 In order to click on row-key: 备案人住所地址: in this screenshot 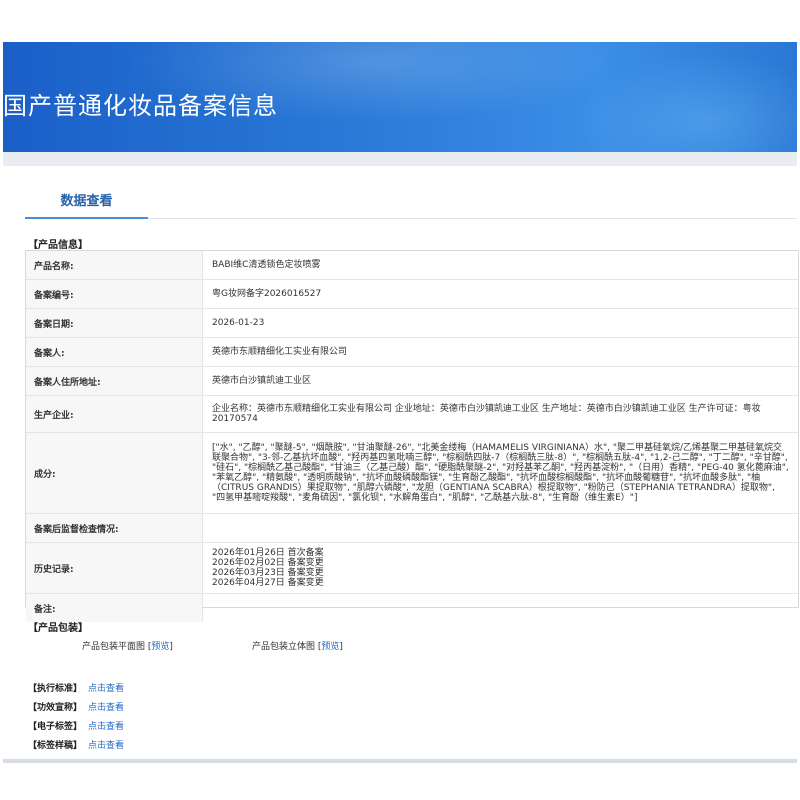, I will do `click(114, 381)`.